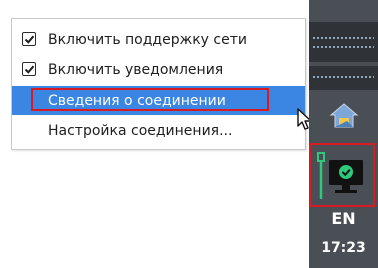 This screenshot has width=378, height=268. Describe the element at coordinates (137, 100) in the screenshot. I see `menu-item-label: Сведения о соединении` at that location.